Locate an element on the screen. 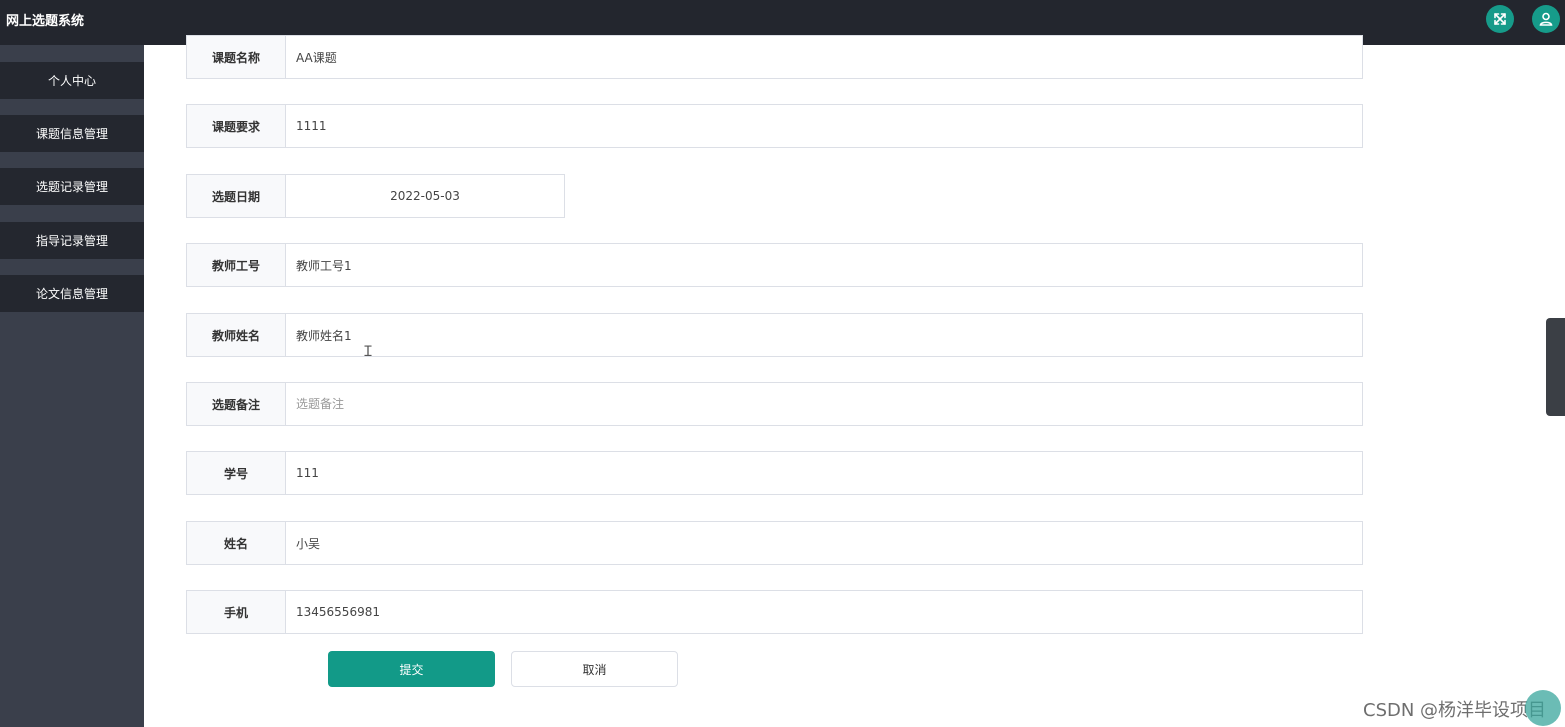  form-row-topic-requirement: 课题要求 is located at coordinates (774, 126).